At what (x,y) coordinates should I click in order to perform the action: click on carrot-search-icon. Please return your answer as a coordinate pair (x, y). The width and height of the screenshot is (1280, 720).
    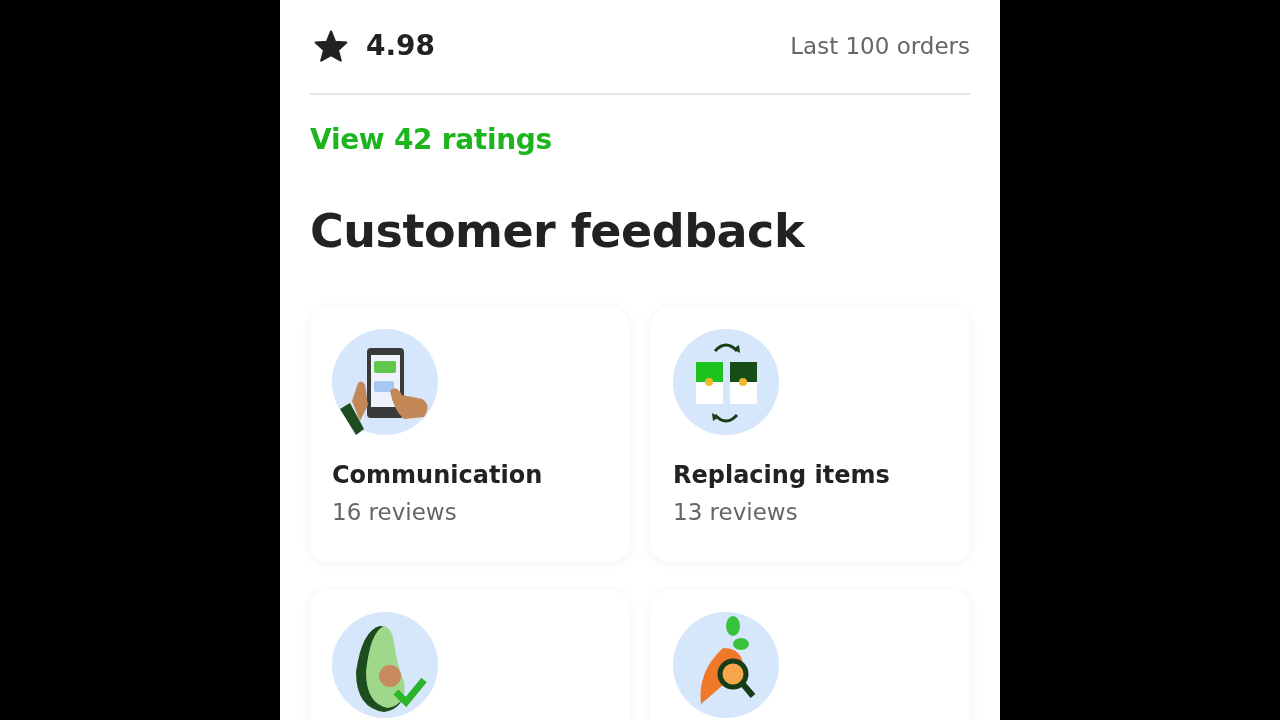
    Looking at the image, I should click on (726, 664).